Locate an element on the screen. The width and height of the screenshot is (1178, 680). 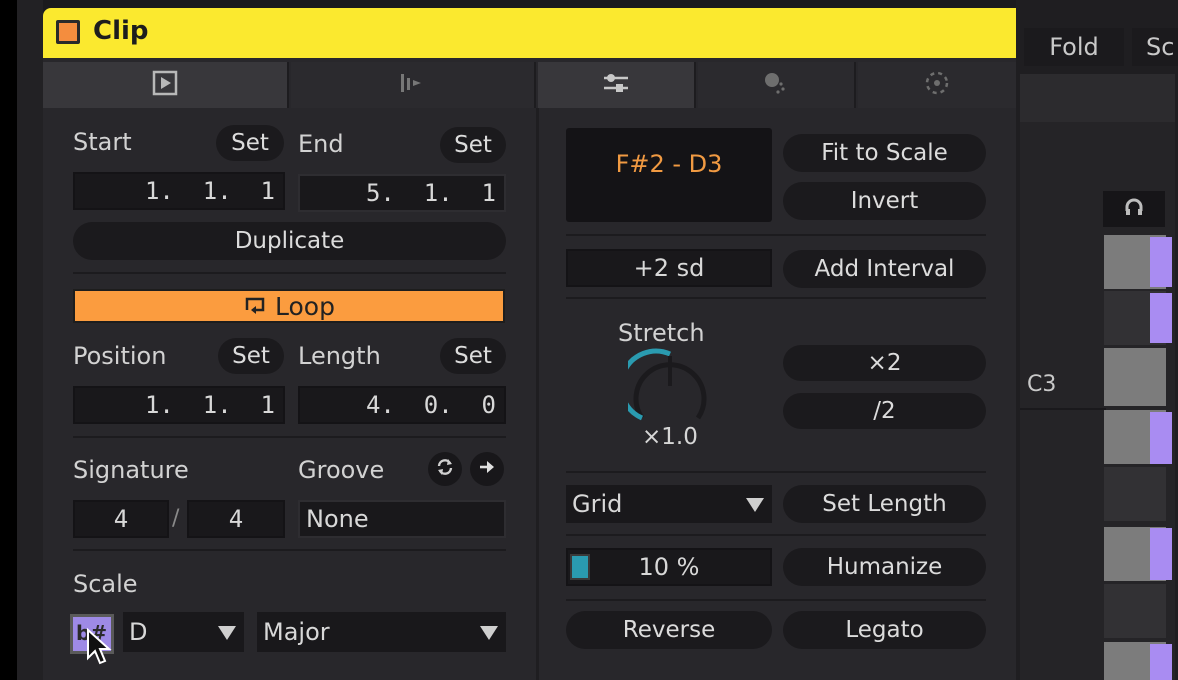
tab-clip is located at coordinates (166, 85).